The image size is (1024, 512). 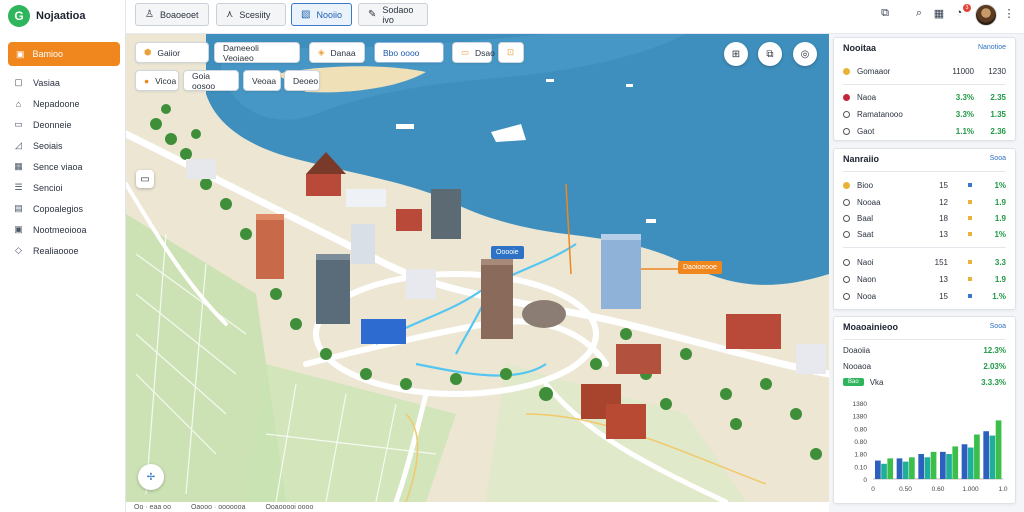 I want to click on row-value-2: 1230, so click(x=997, y=71).